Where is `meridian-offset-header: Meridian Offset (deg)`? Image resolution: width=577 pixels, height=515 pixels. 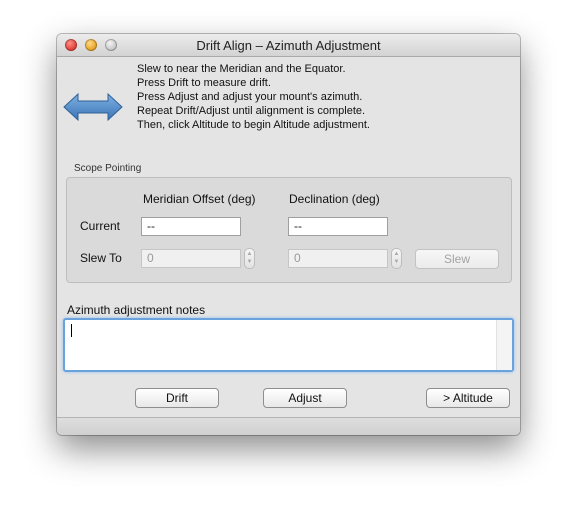
meridian-offset-header: Meridian Offset (deg) is located at coordinates (199, 199).